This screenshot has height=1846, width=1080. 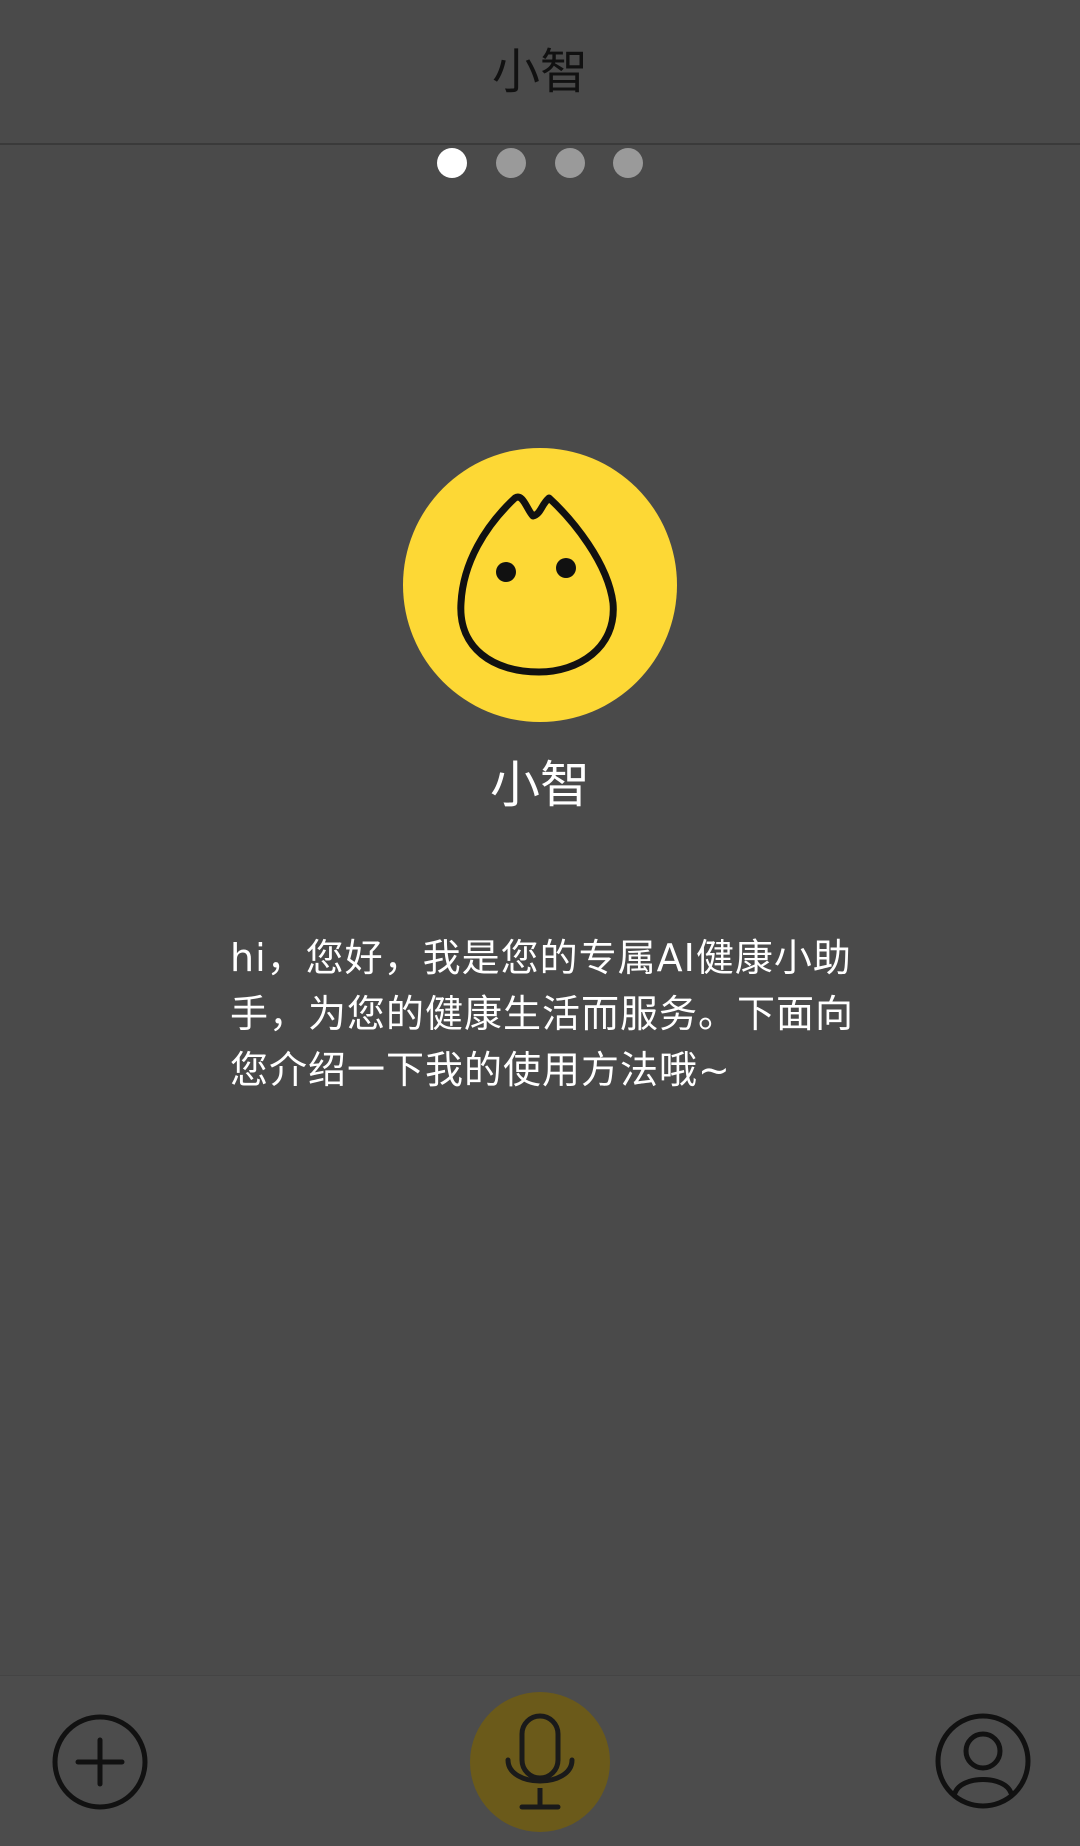 I want to click on plus-circle-icon, so click(x=100, y=1762).